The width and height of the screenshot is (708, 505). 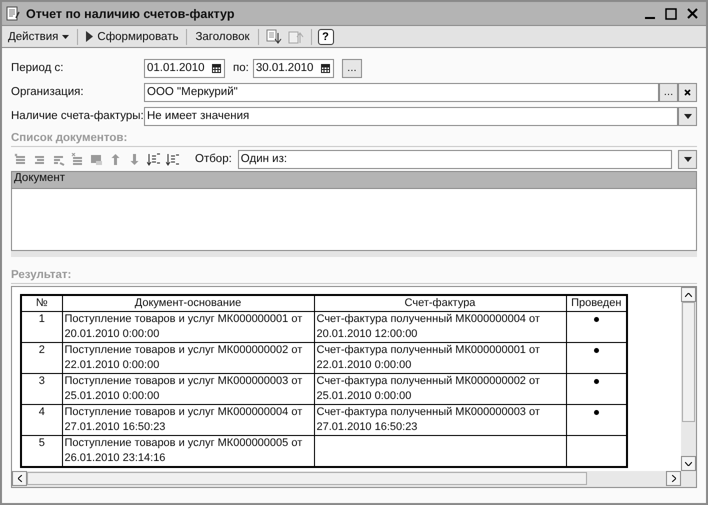 What do you see at coordinates (188, 303) in the screenshot?
I see `column-header: Документ-основание` at bounding box center [188, 303].